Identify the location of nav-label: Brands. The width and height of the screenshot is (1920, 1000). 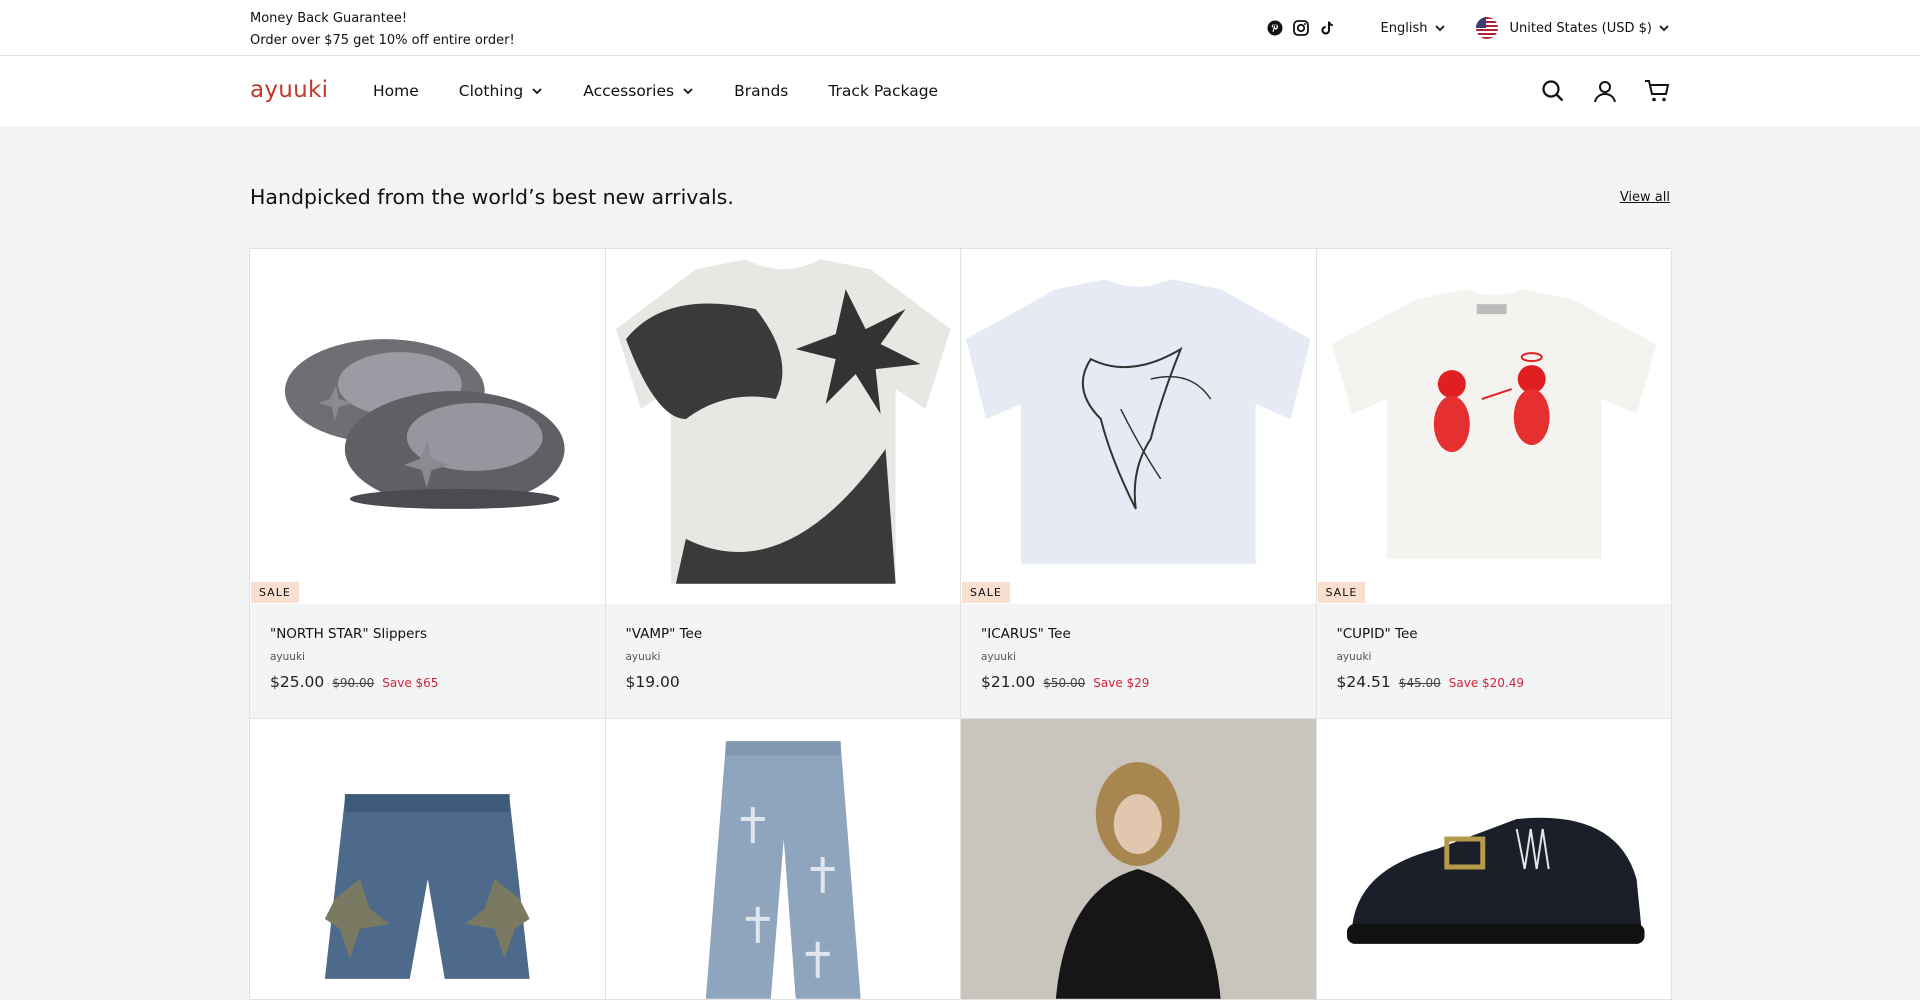
(761, 91).